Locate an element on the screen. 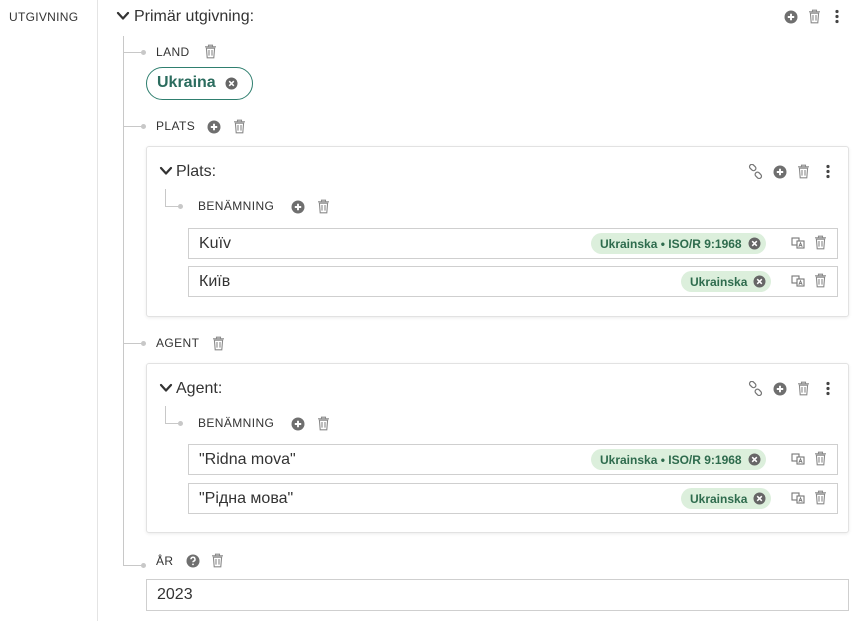 This screenshot has height=621, width=861. primary-add-button is located at coordinates (791, 19).